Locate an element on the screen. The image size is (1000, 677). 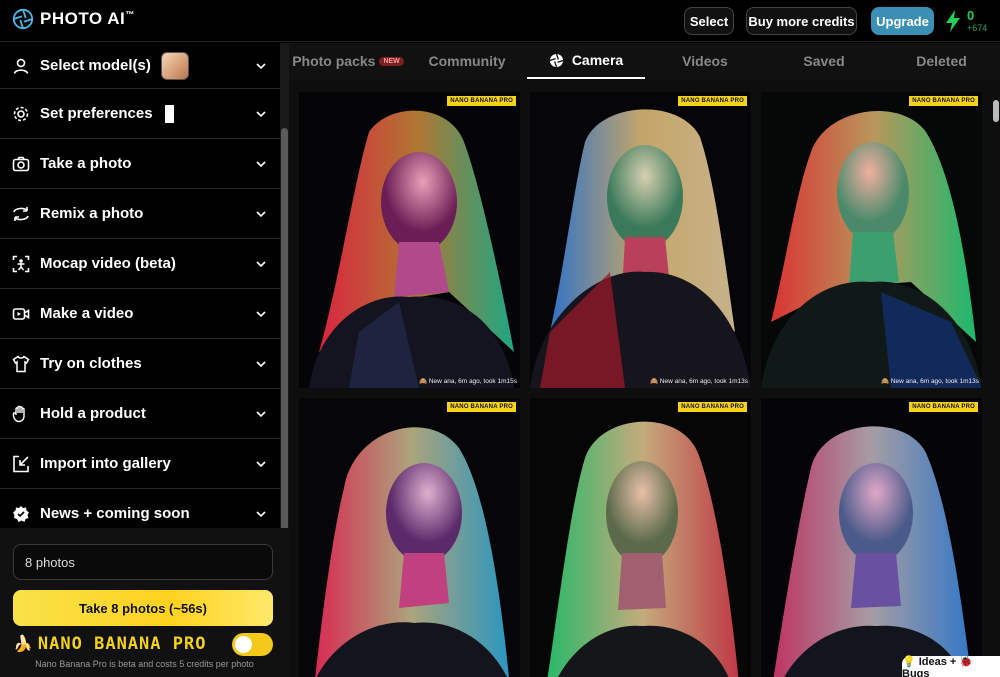
sidebar-item-select-models: Select model(s) is located at coordinates (140, 66).